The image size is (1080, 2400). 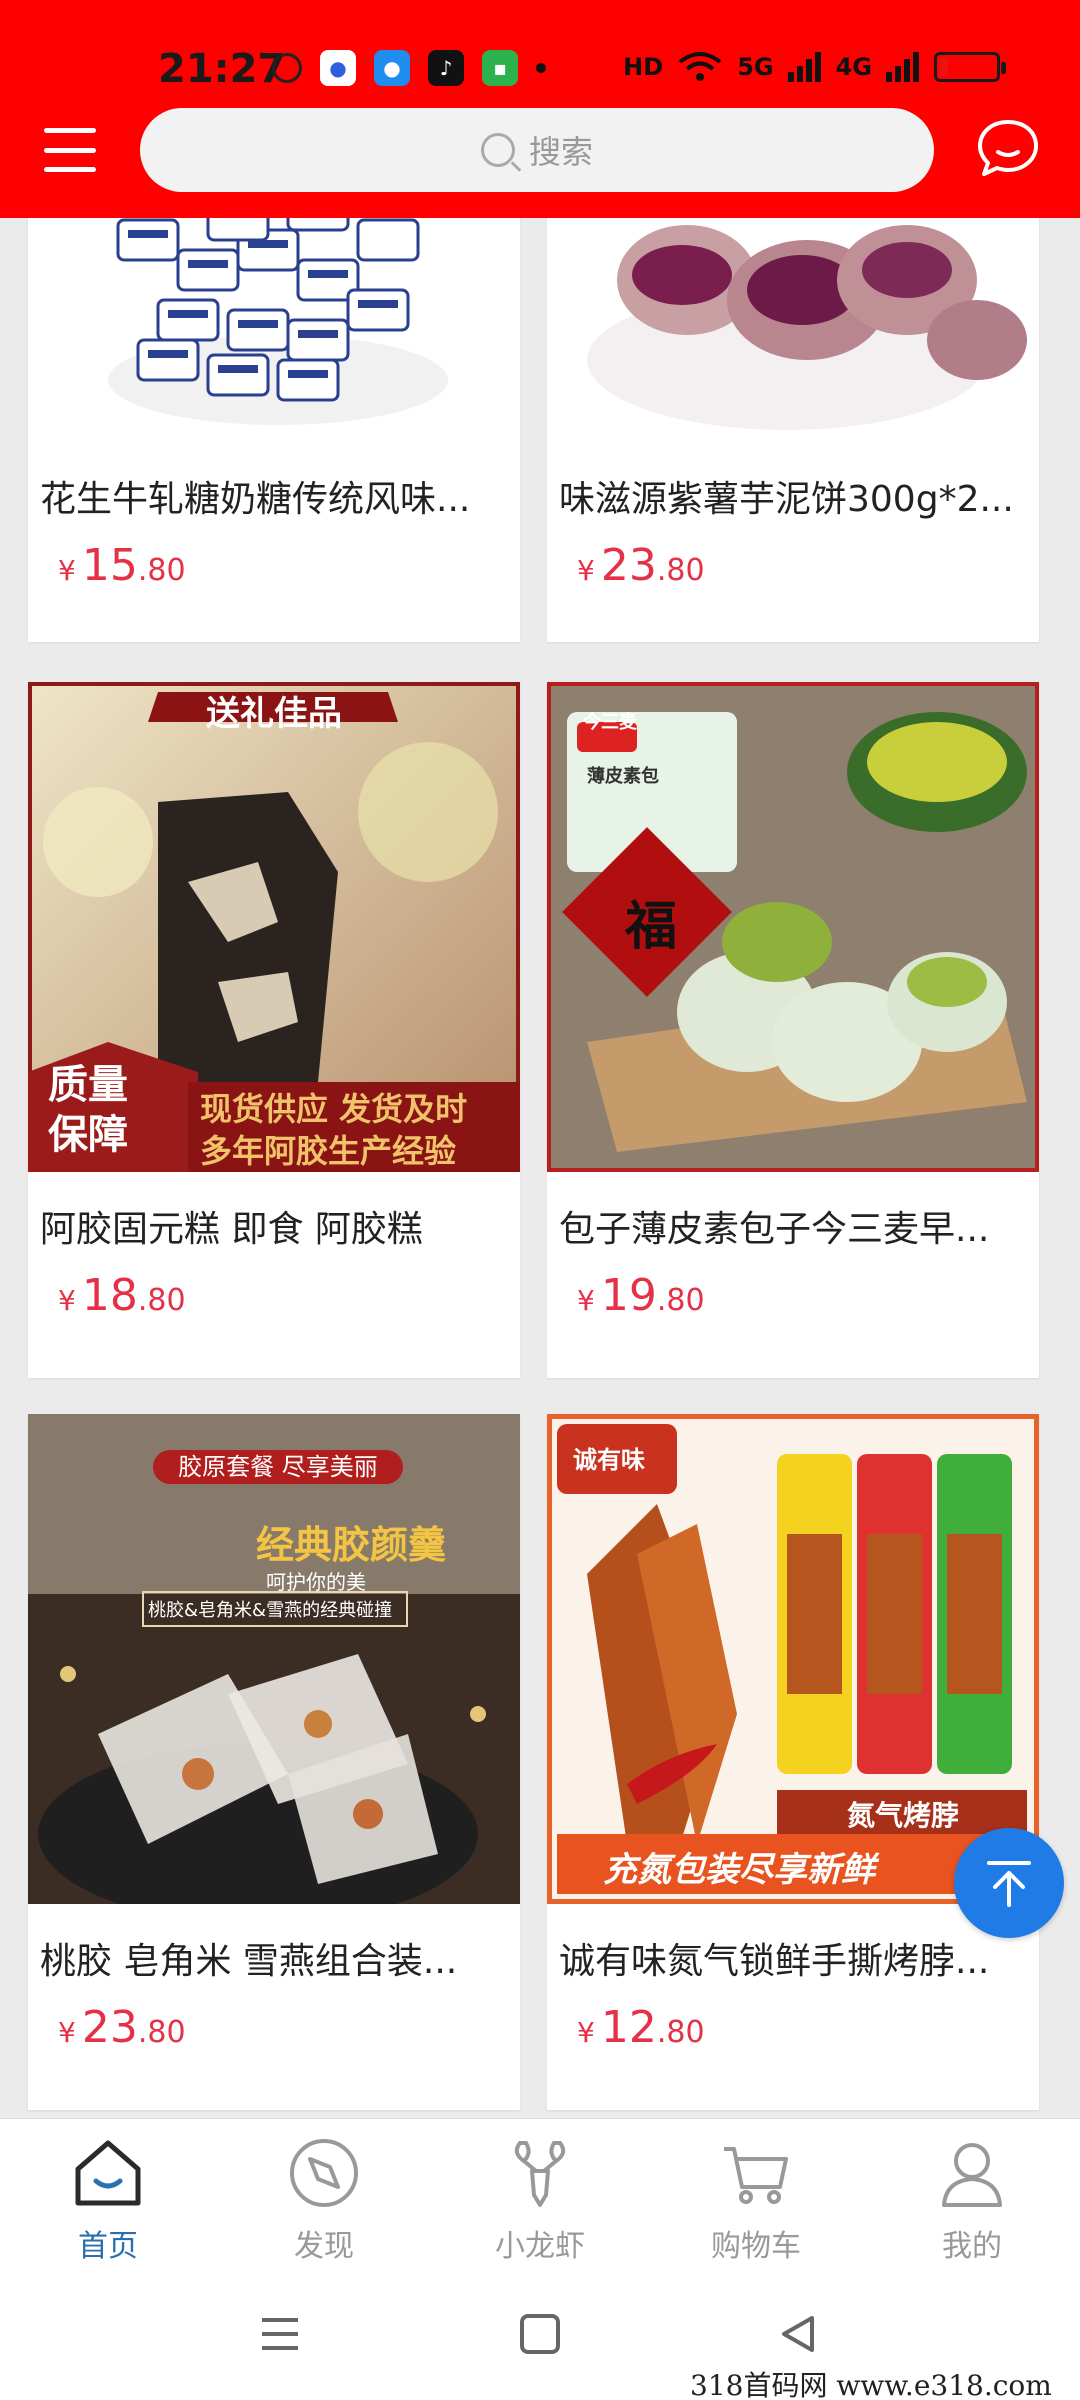 What do you see at coordinates (274, 714) in the screenshot?
I see `image-banner-text: 送礼佳品` at bounding box center [274, 714].